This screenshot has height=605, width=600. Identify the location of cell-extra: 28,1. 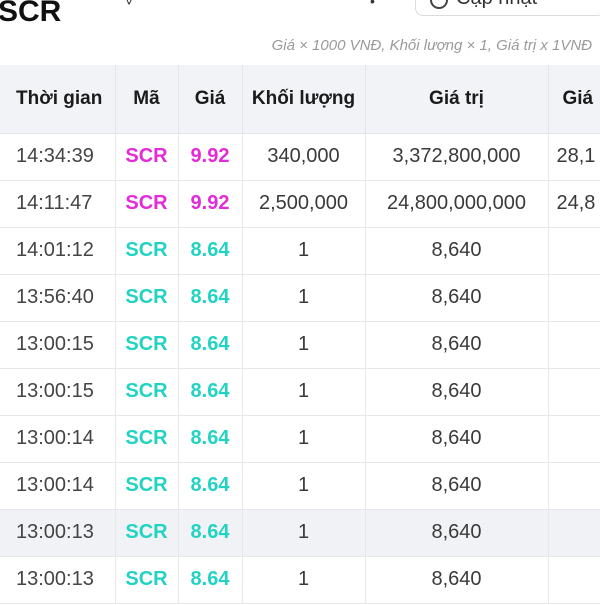
(574, 157).